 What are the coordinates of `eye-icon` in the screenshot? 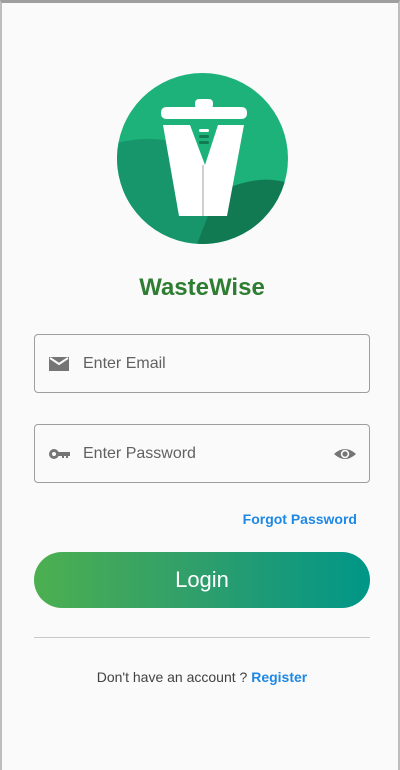 It's located at (345, 454).